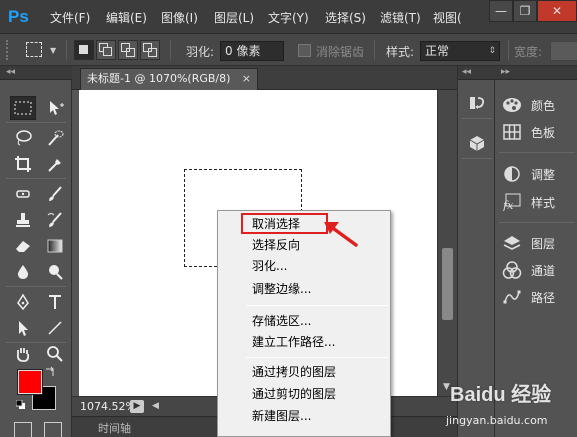 This screenshot has width=577, height=437. I want to click on quick-mask-icon, so click(23, 429).